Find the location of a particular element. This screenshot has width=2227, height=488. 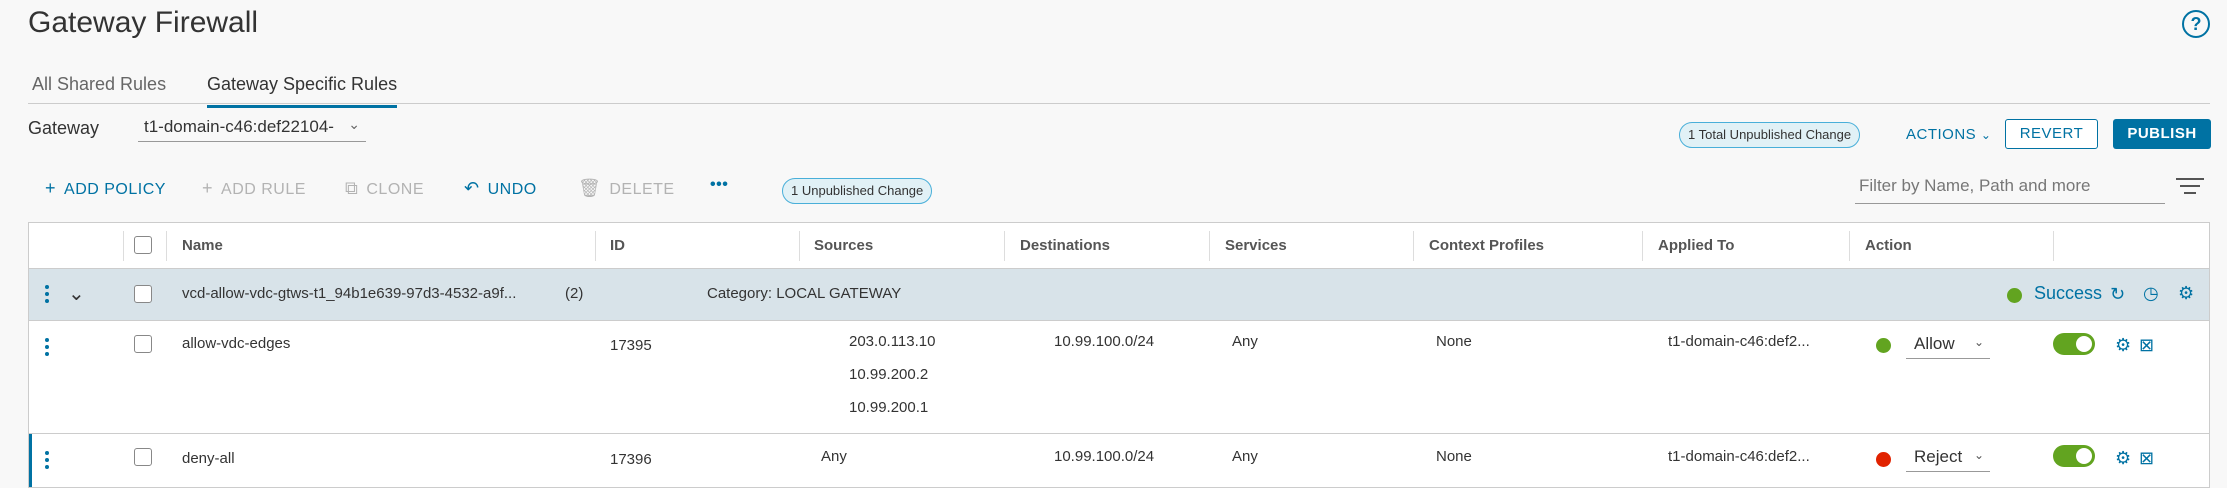

history-icon: ◷ is located at coordinates (2151, 293).